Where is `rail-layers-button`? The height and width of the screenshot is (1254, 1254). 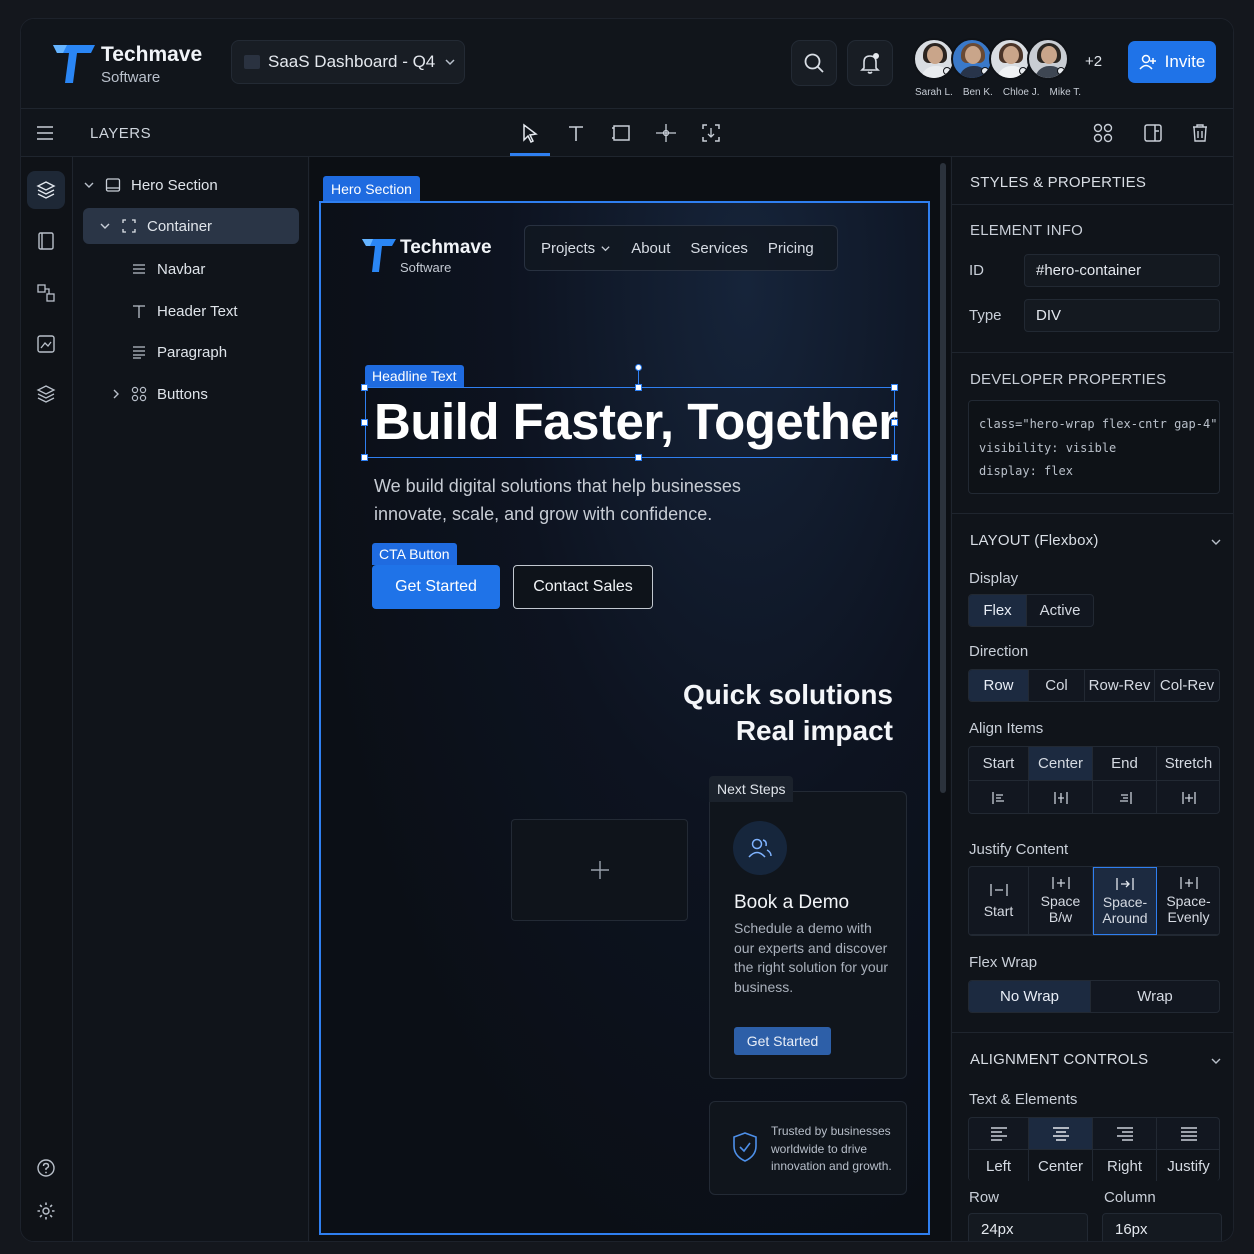 rail-layers-button is located at coordinates (46, 190).